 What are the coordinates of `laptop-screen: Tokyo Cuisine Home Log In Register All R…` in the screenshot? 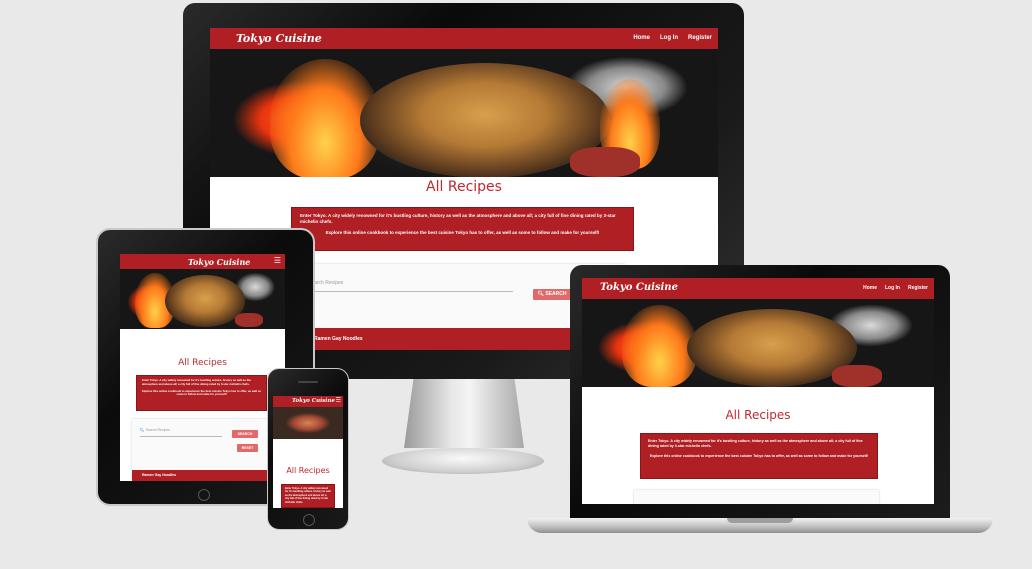 It's located at (758, 391).